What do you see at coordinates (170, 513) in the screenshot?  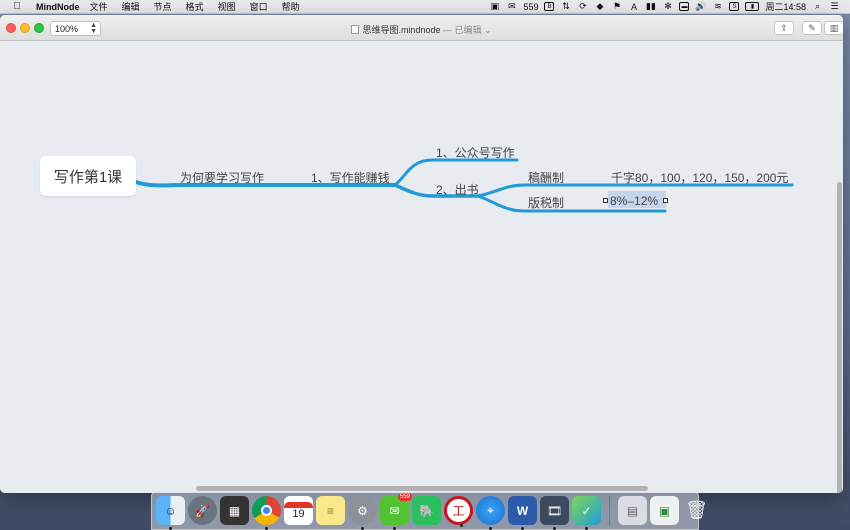 I see `finder-icon: ☺` at bounding box center [170, 513].